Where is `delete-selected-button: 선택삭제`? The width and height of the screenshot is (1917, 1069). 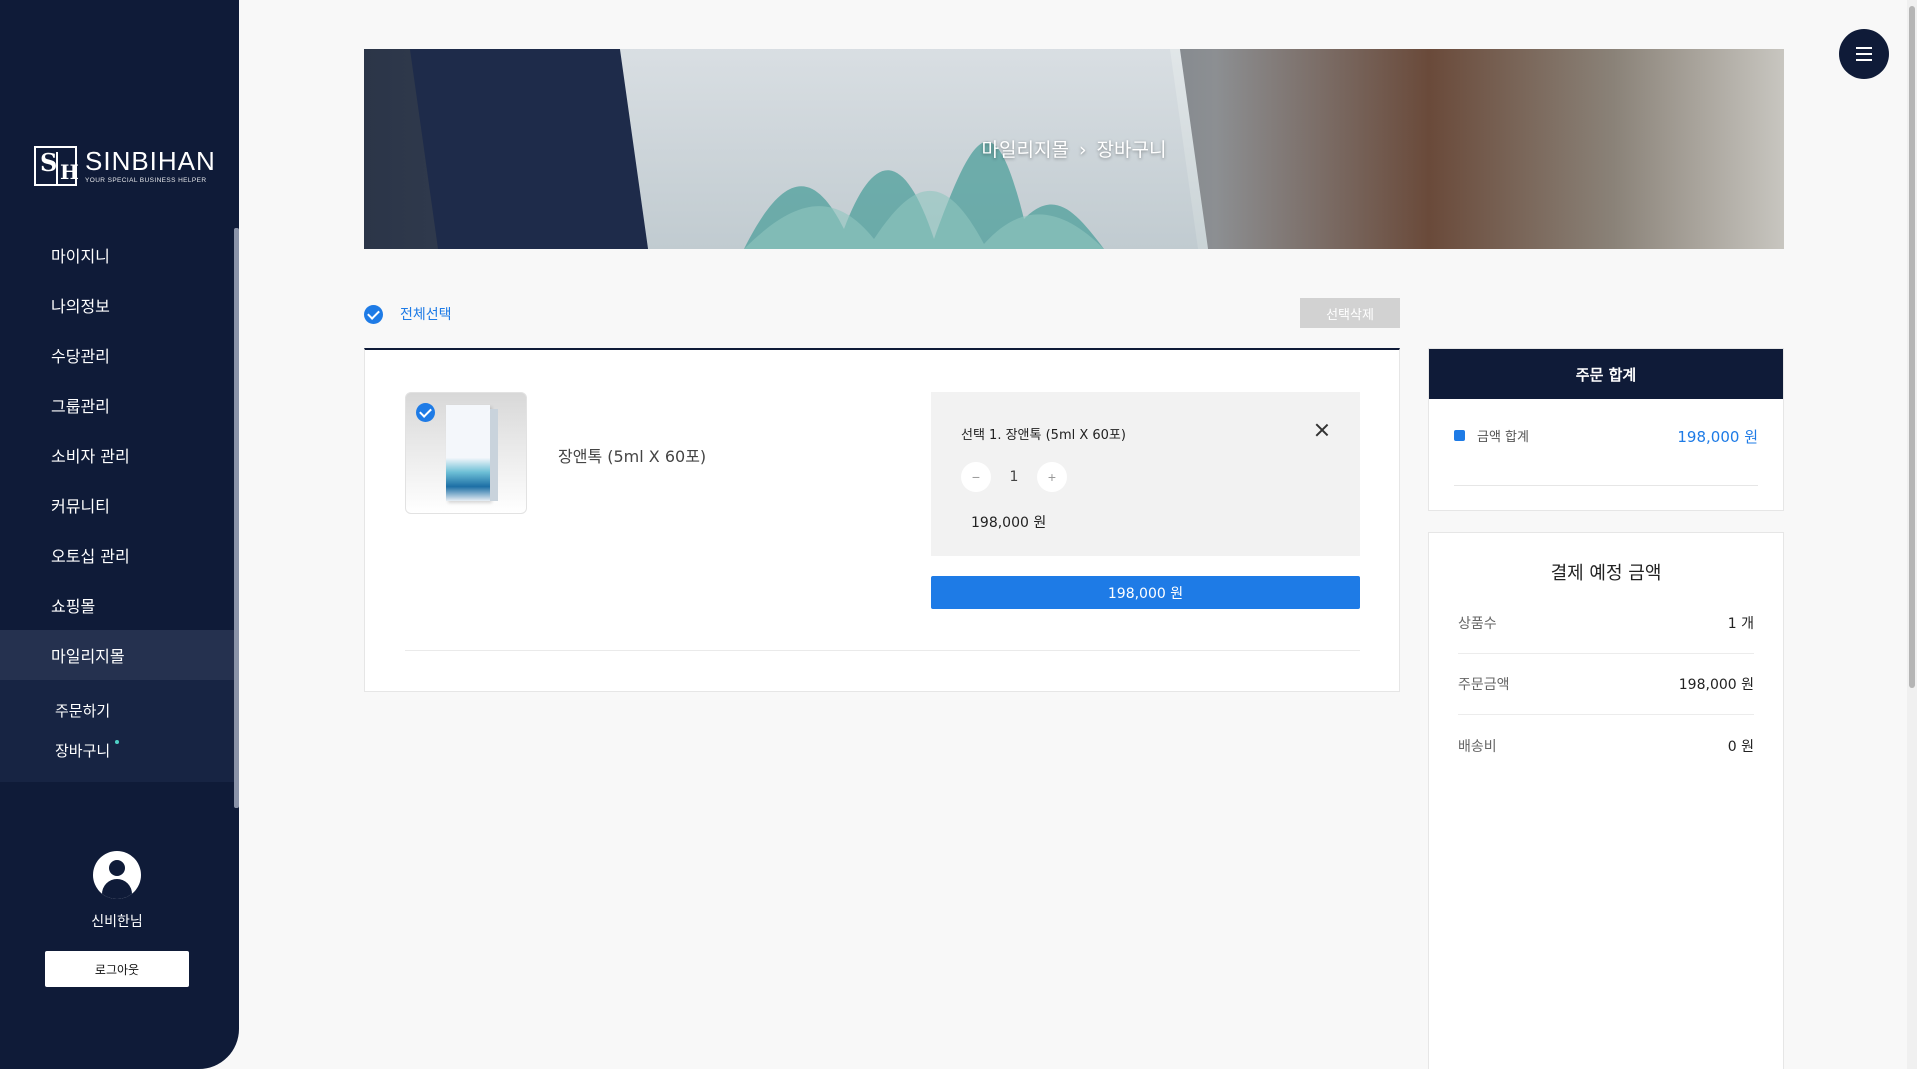
delete-selected-button: 선택삭제 is located at coordinates (1350, 313).